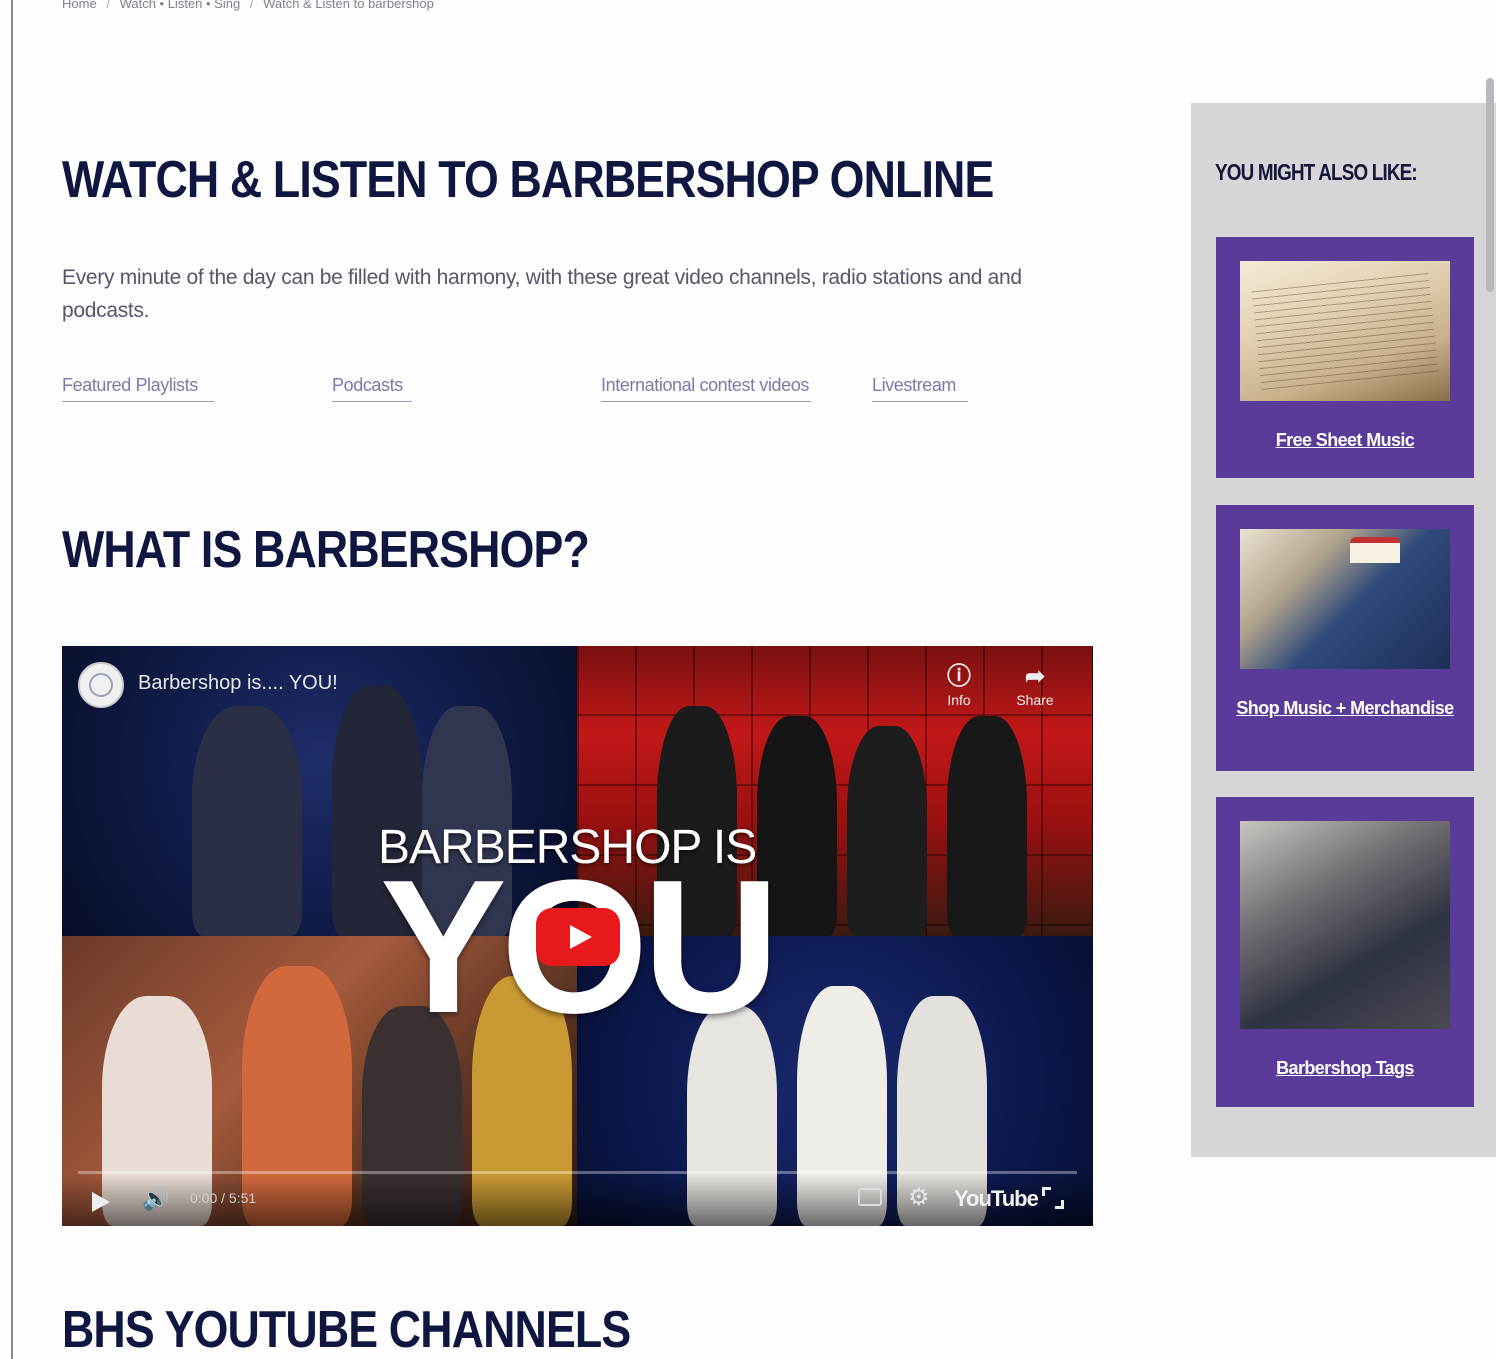 Image resolution: width=1496 pixels, height=1359 pixels. Describe the element at coordinates (1490, 185) in the screenshot. I see `page-scrollbar` at that location.